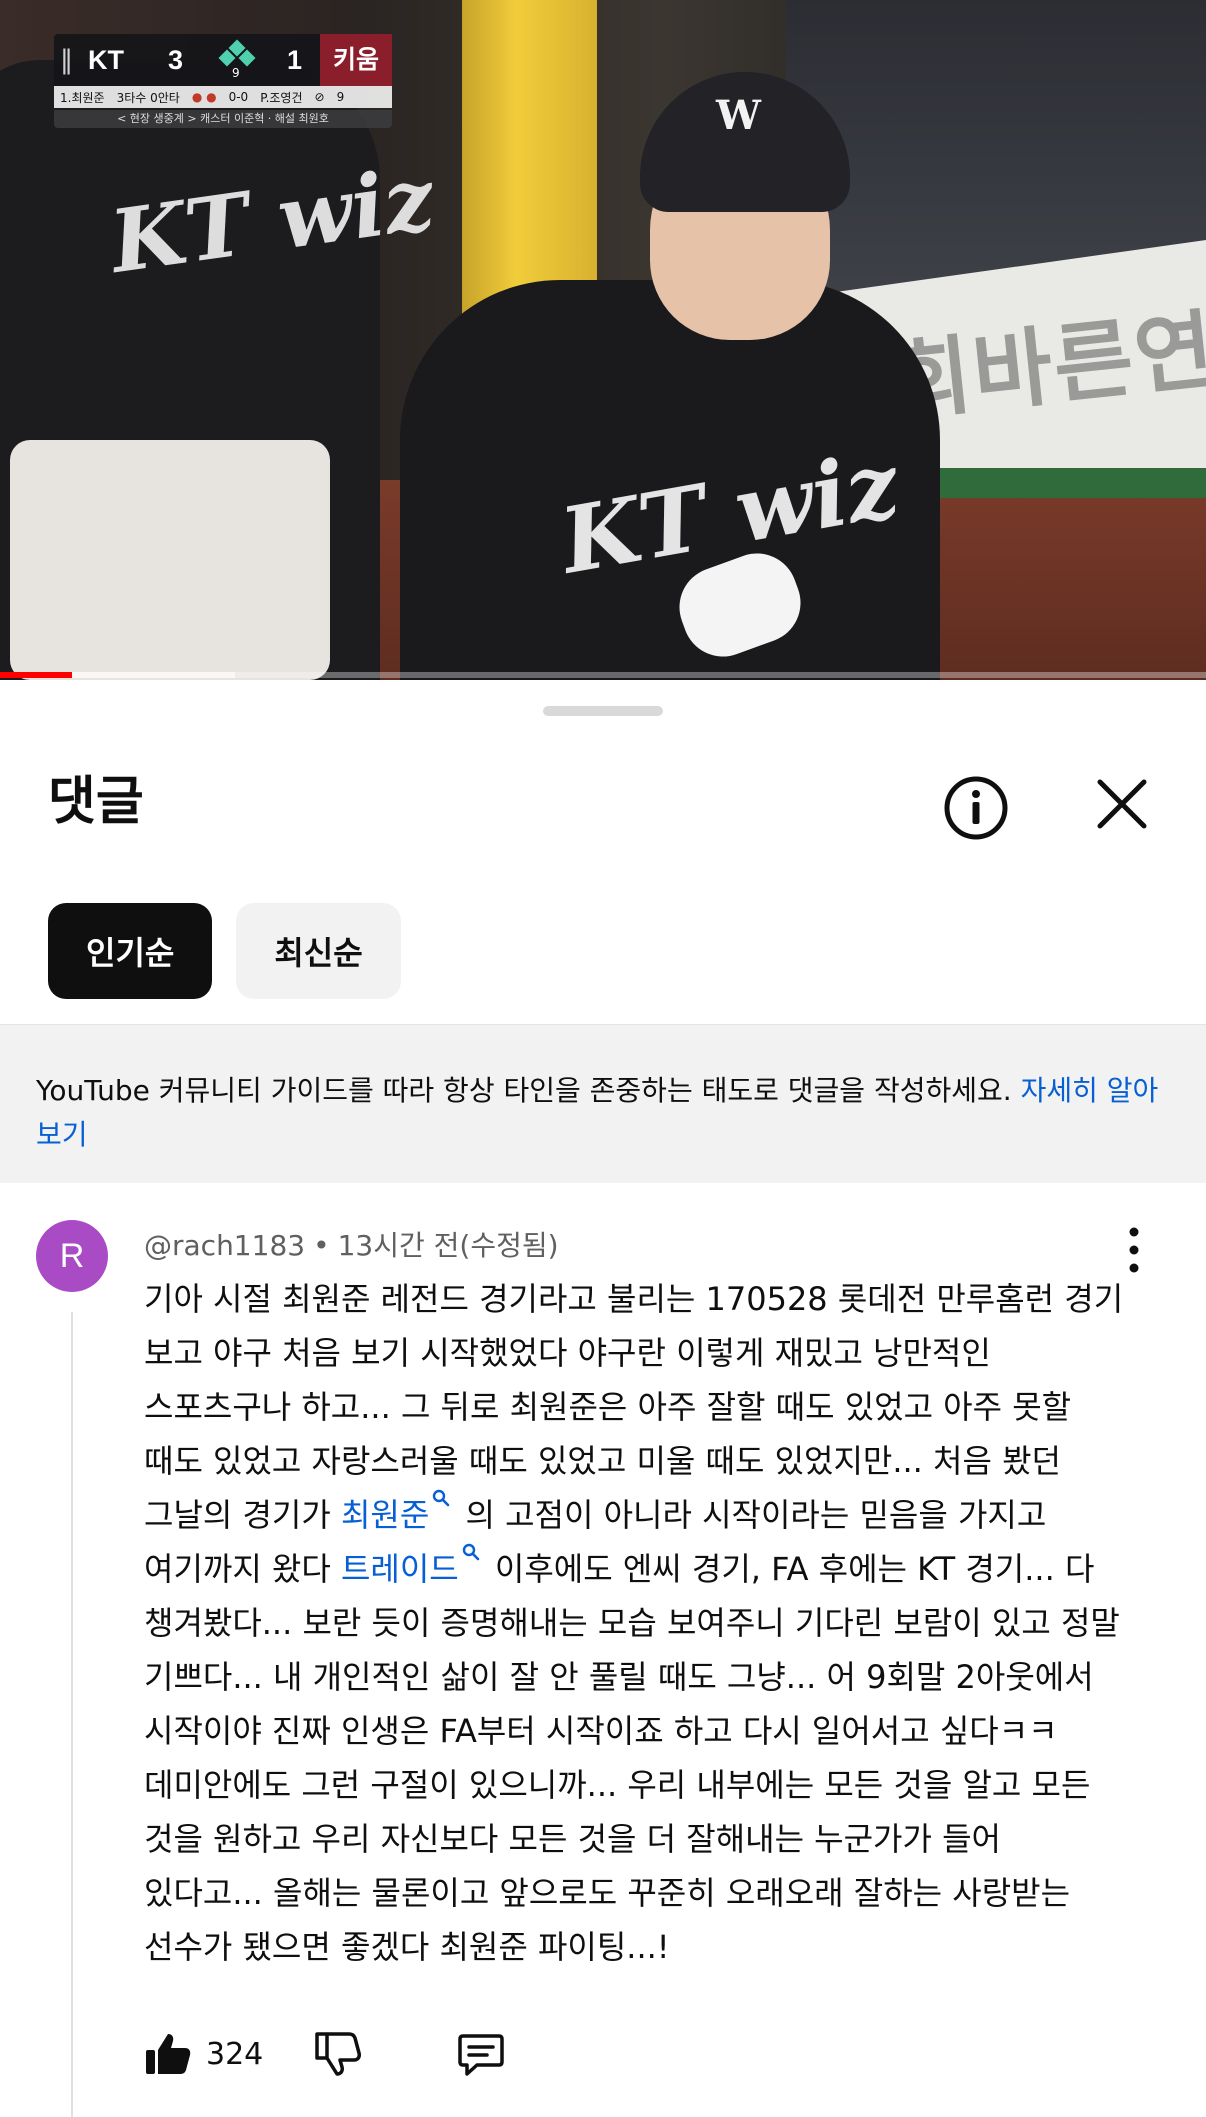  I want to click on keyword-link-2: 트레이드, so click(412, 1565).